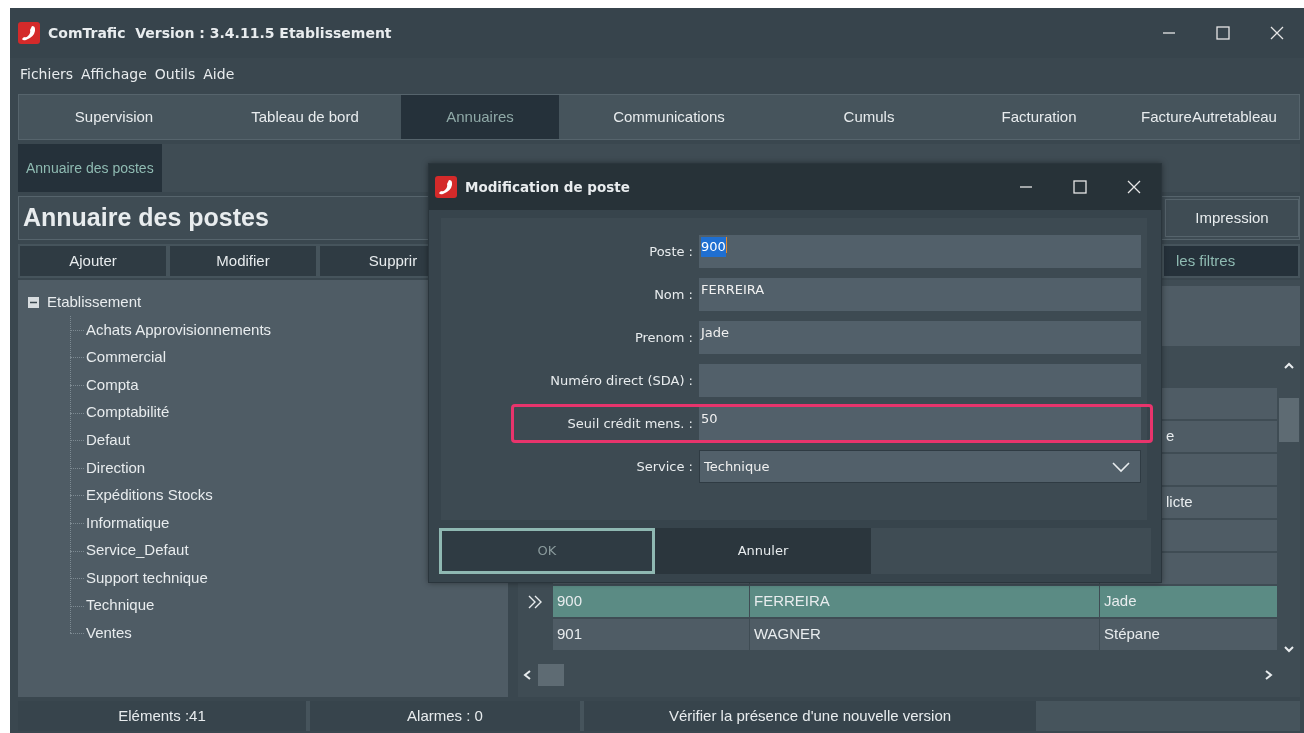  Describe the element at coordinates (90, 168) in the screenshot. I see `sub-tab: Annuaire des postes` at that location.